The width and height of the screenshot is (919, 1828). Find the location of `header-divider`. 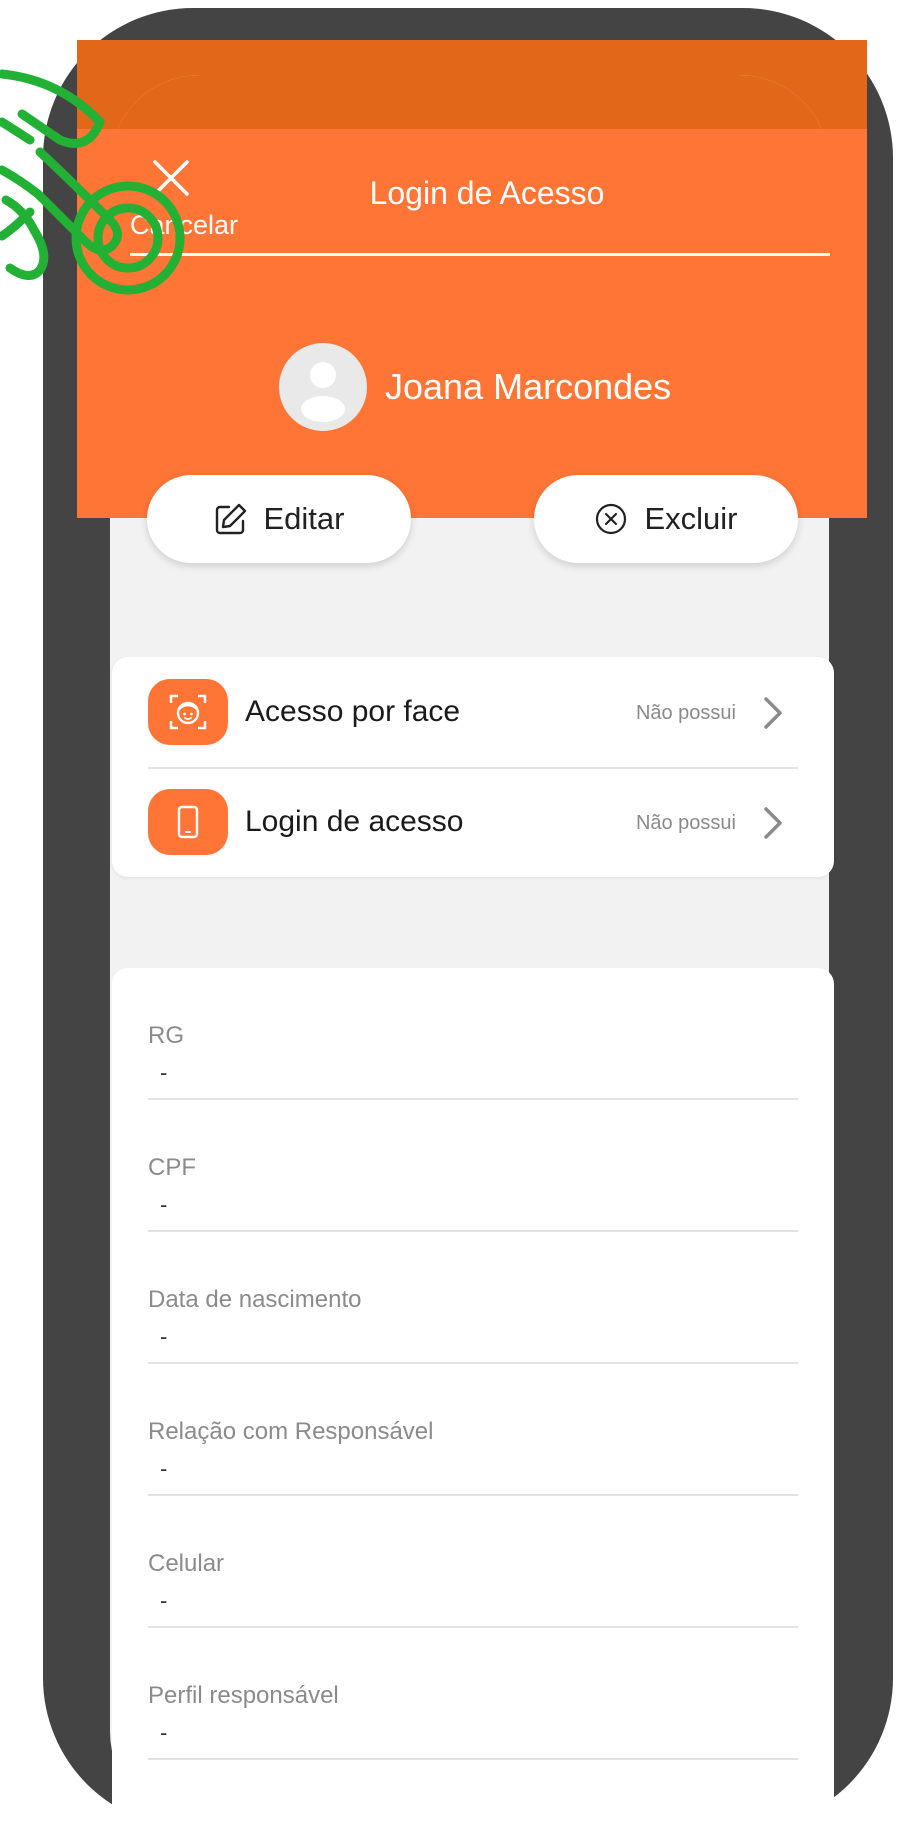

header-divider is located at coordinates (480, 254).